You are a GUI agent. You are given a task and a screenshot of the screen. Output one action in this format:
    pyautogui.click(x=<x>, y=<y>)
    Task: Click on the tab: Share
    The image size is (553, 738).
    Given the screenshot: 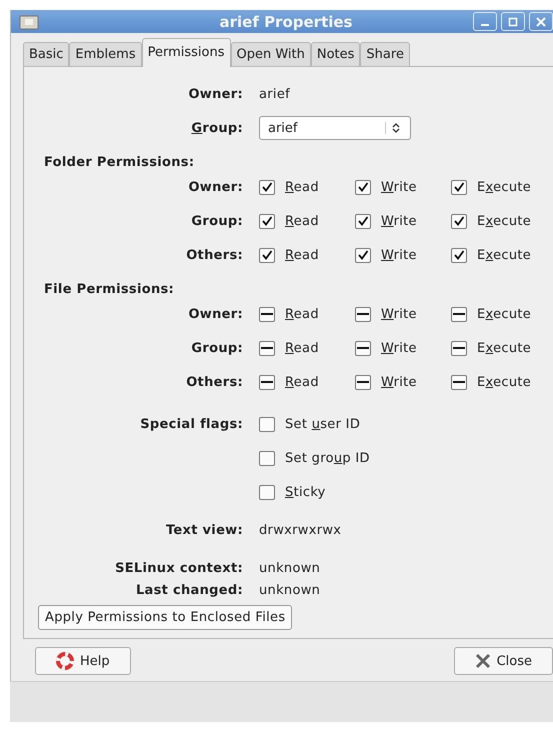 What is the action you would take?
    pyautogui.click(x=385, y=54)
    